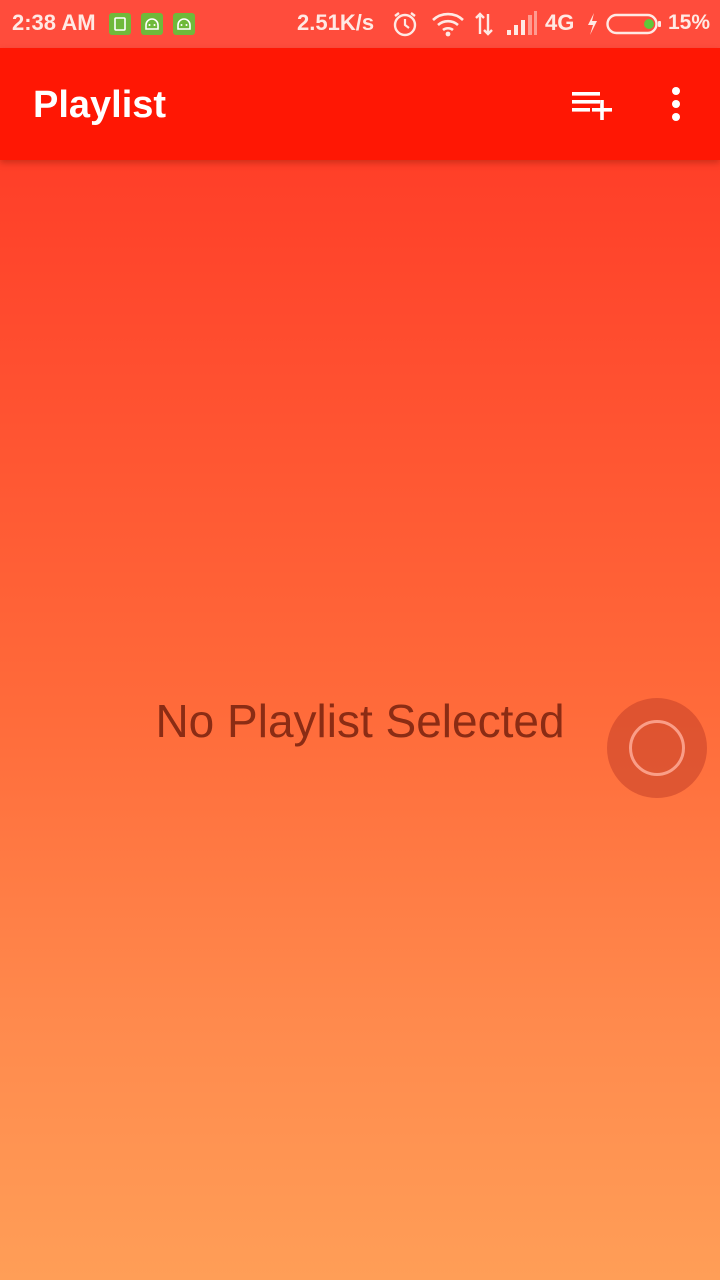  I want to click on add-playlist-button, so click(592, 104).